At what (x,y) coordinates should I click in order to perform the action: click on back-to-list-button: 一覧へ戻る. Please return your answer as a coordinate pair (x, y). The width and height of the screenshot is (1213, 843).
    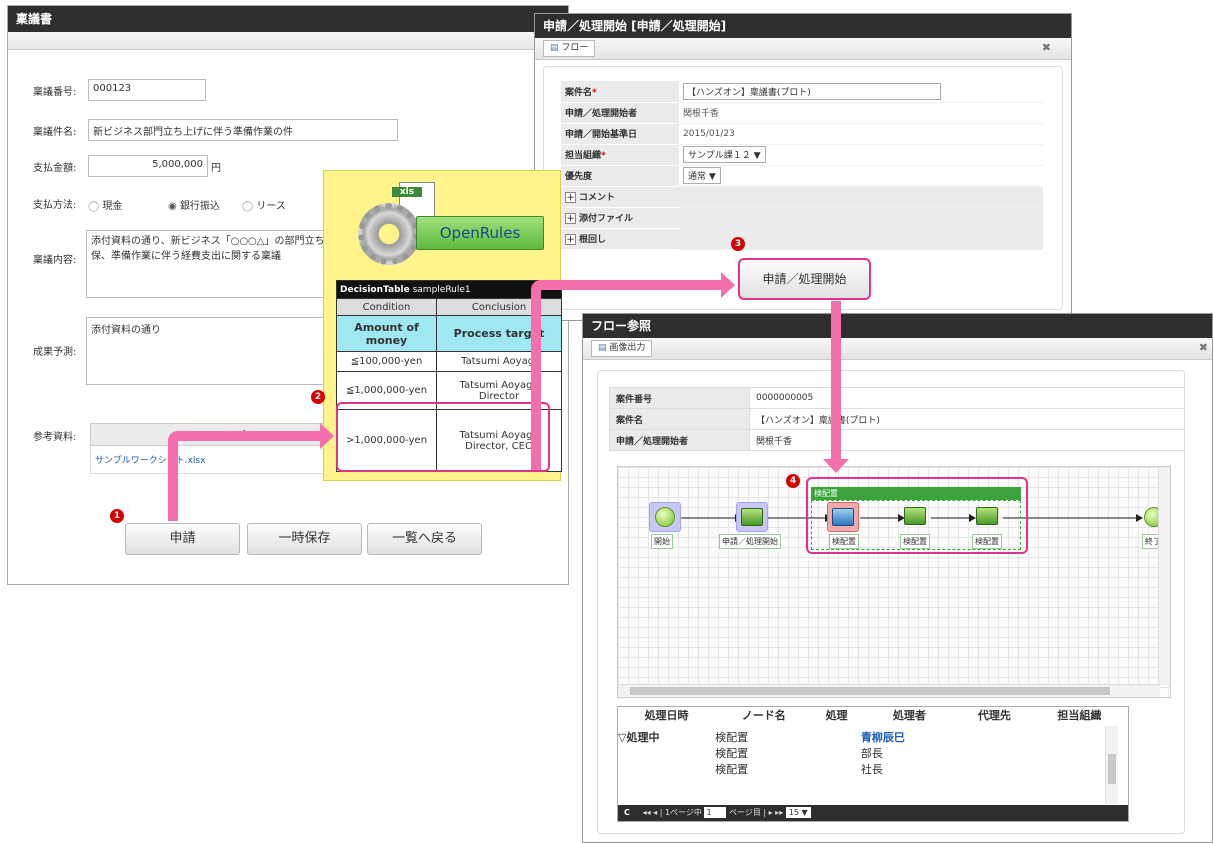
    Looking at the image, I should click on (424, 539).